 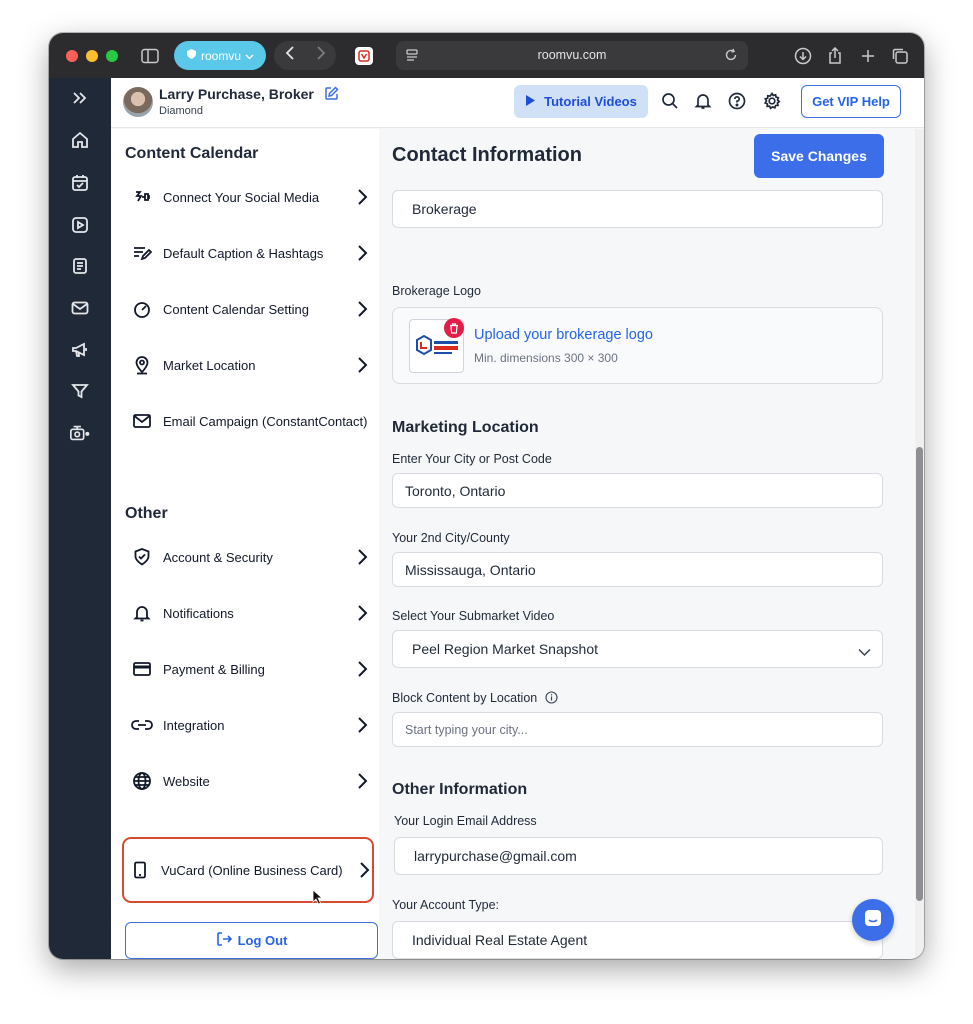 What do you see at coordinates (731, 57) in the screenshot?
I see `reload-icon` at bounding box center [731, 57].